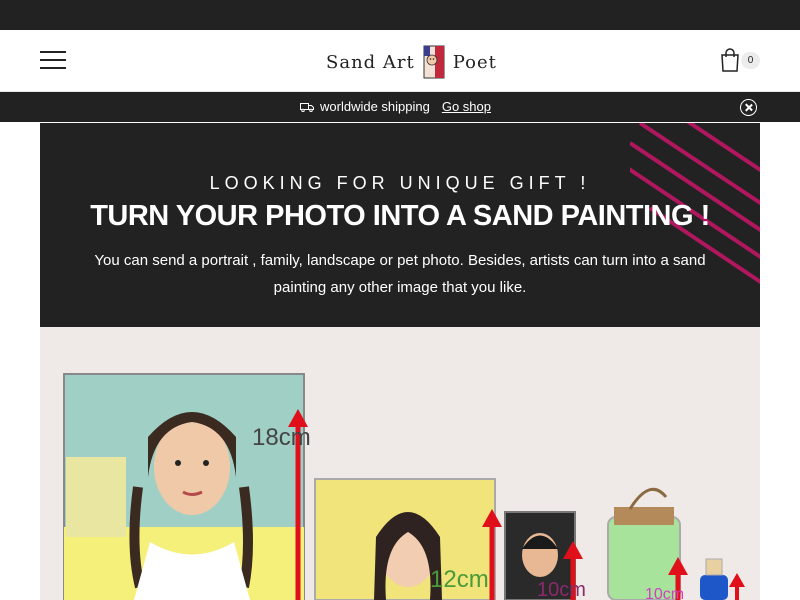  What do you see at coordinates (375, 106) in the screenshot?
I see `announcement-text: worldwide shipping` at bounding box center [375, 106].